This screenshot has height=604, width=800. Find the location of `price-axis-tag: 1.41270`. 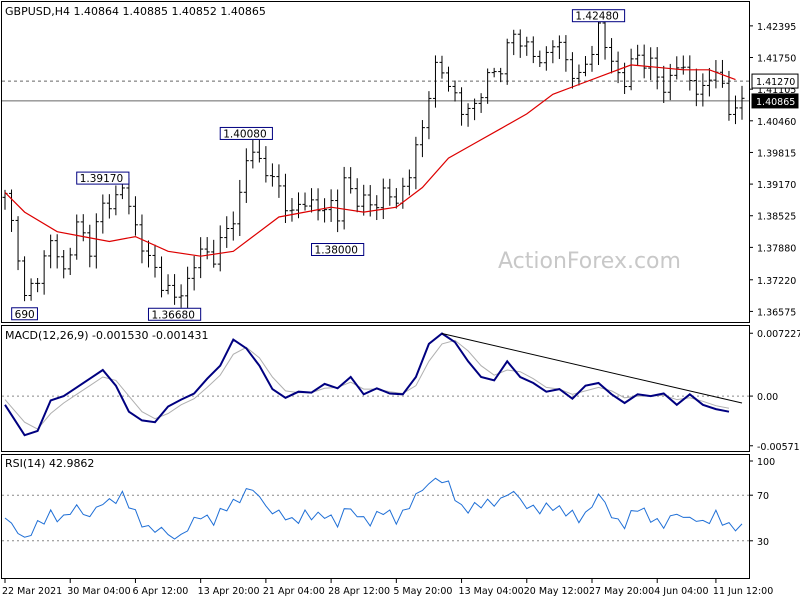

price-axis-tag: 1.41270 is located at coordinates (775, 81).